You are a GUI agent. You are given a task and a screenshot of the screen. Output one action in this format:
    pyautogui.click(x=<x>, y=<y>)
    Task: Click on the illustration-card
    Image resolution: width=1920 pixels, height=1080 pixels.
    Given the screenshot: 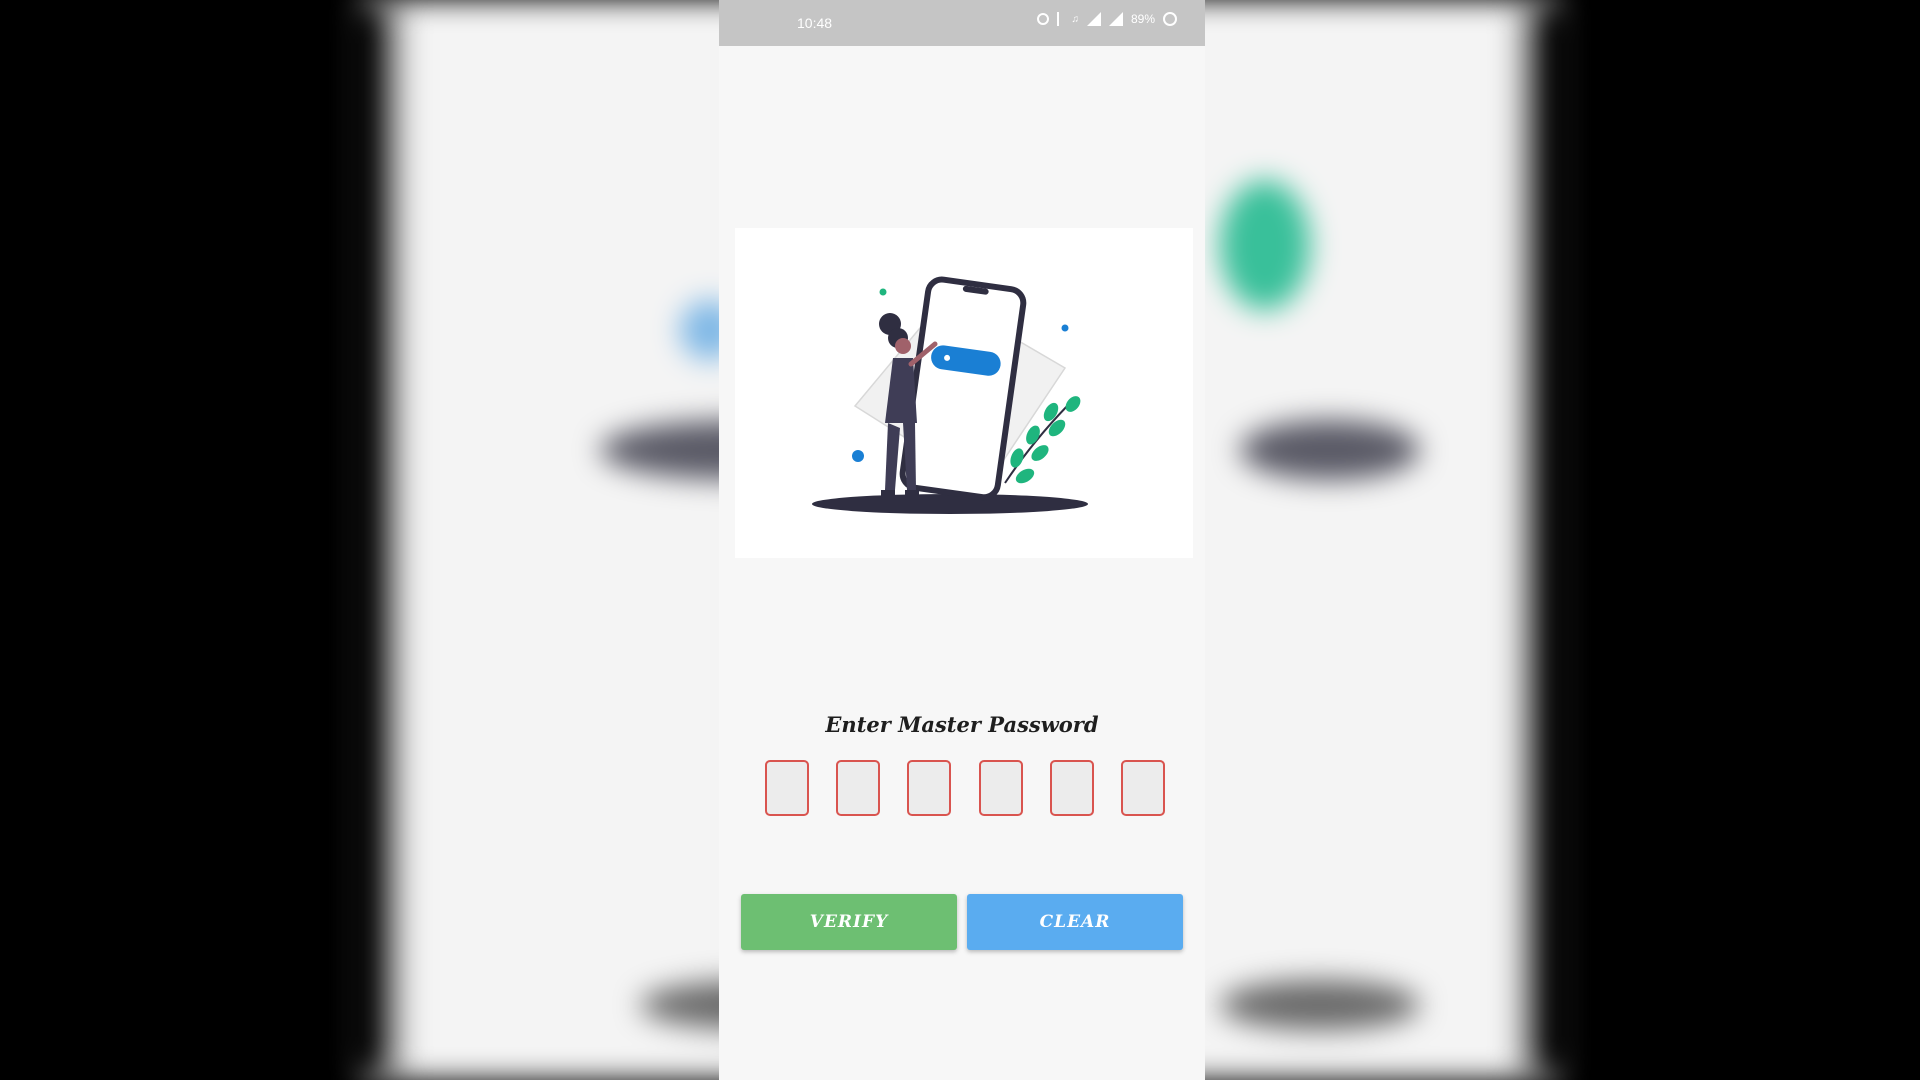 What is the action you would take?
    pyautogui.click(x=964, y=393)
    